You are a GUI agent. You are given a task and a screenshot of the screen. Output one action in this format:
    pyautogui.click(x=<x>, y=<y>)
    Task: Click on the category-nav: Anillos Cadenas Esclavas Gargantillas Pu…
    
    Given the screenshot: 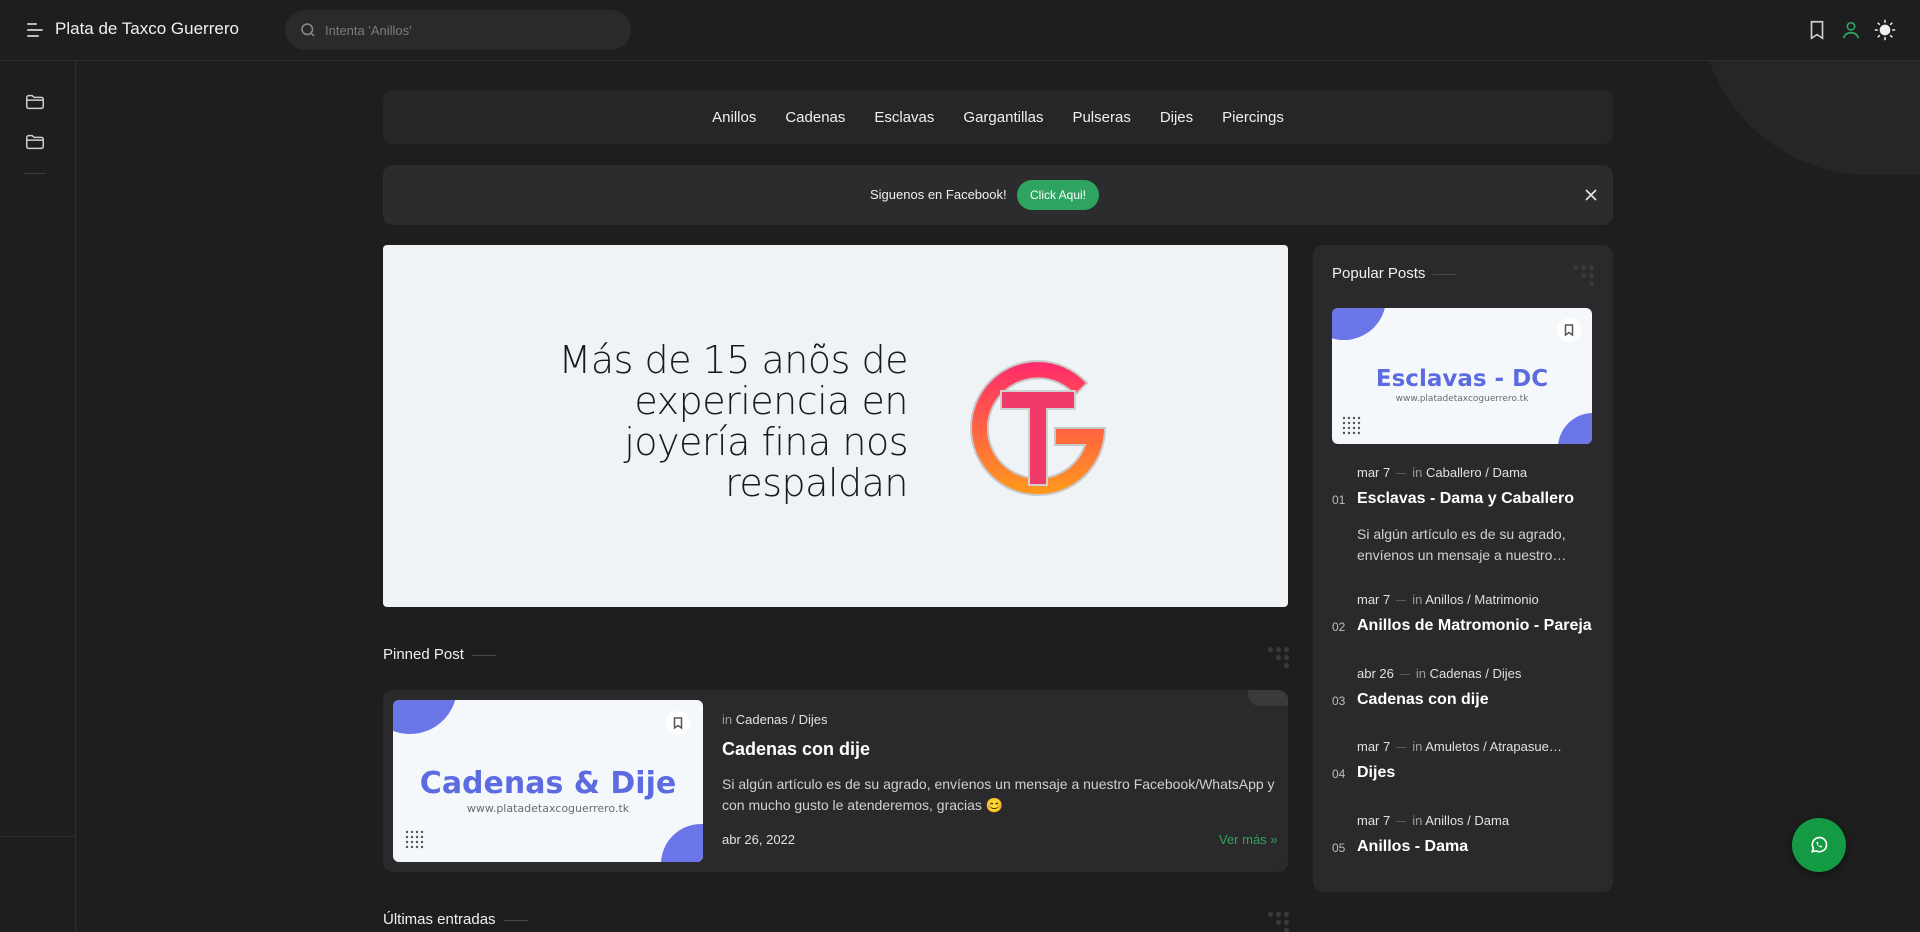 What is the action you would take?
    pyautogui.click(x=998, y=117)
    